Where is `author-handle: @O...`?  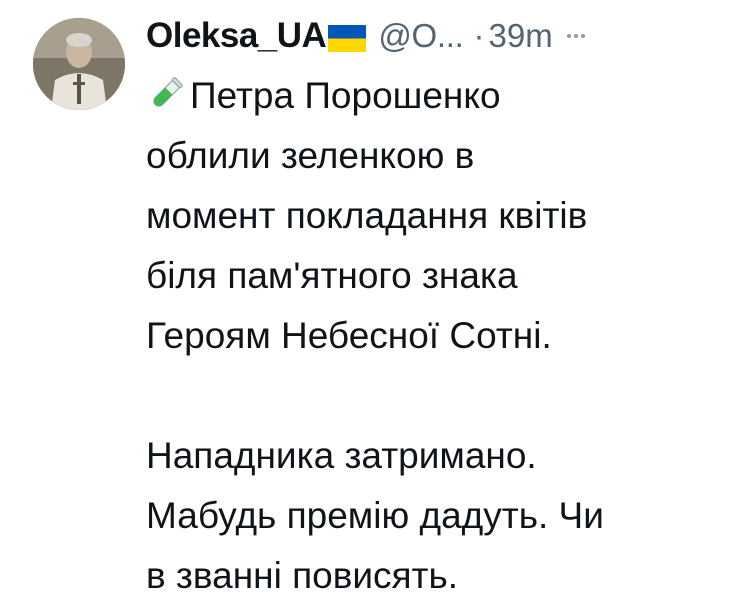
author-handle: @O... is located at coordinates (420, 36).